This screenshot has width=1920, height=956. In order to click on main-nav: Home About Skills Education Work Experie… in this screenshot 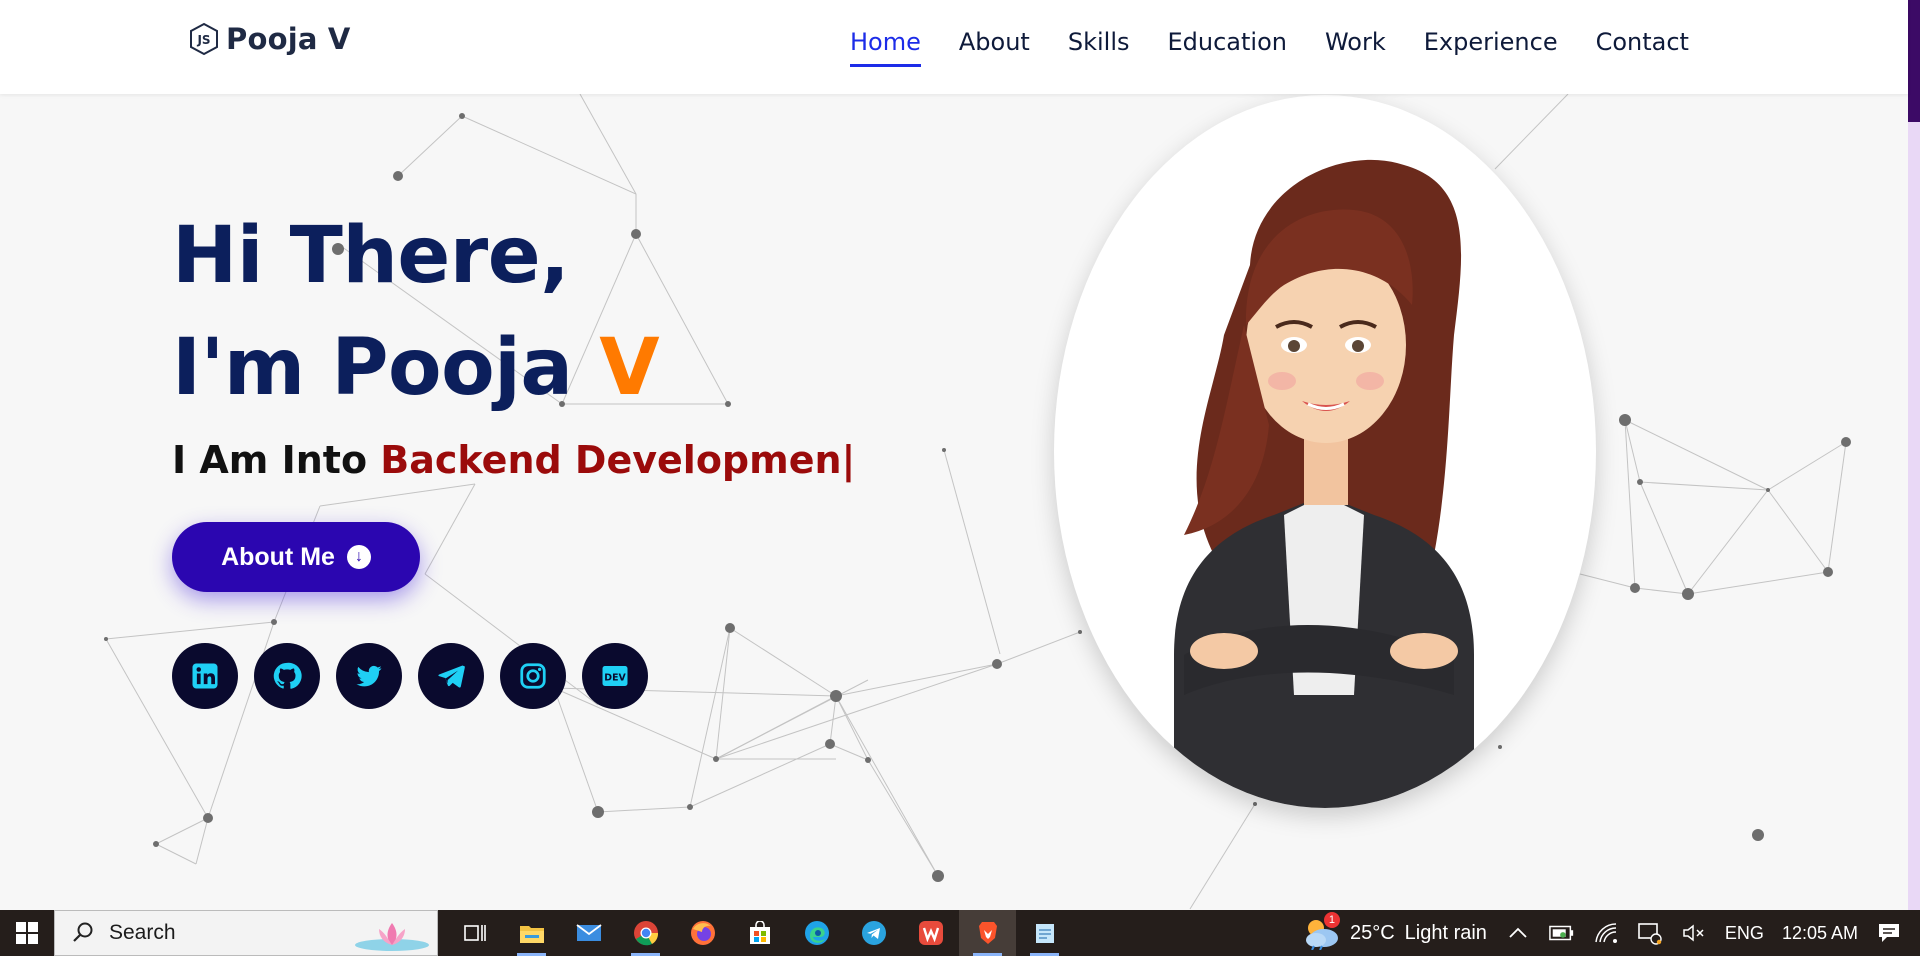, I will do `click(1288, 47)`.